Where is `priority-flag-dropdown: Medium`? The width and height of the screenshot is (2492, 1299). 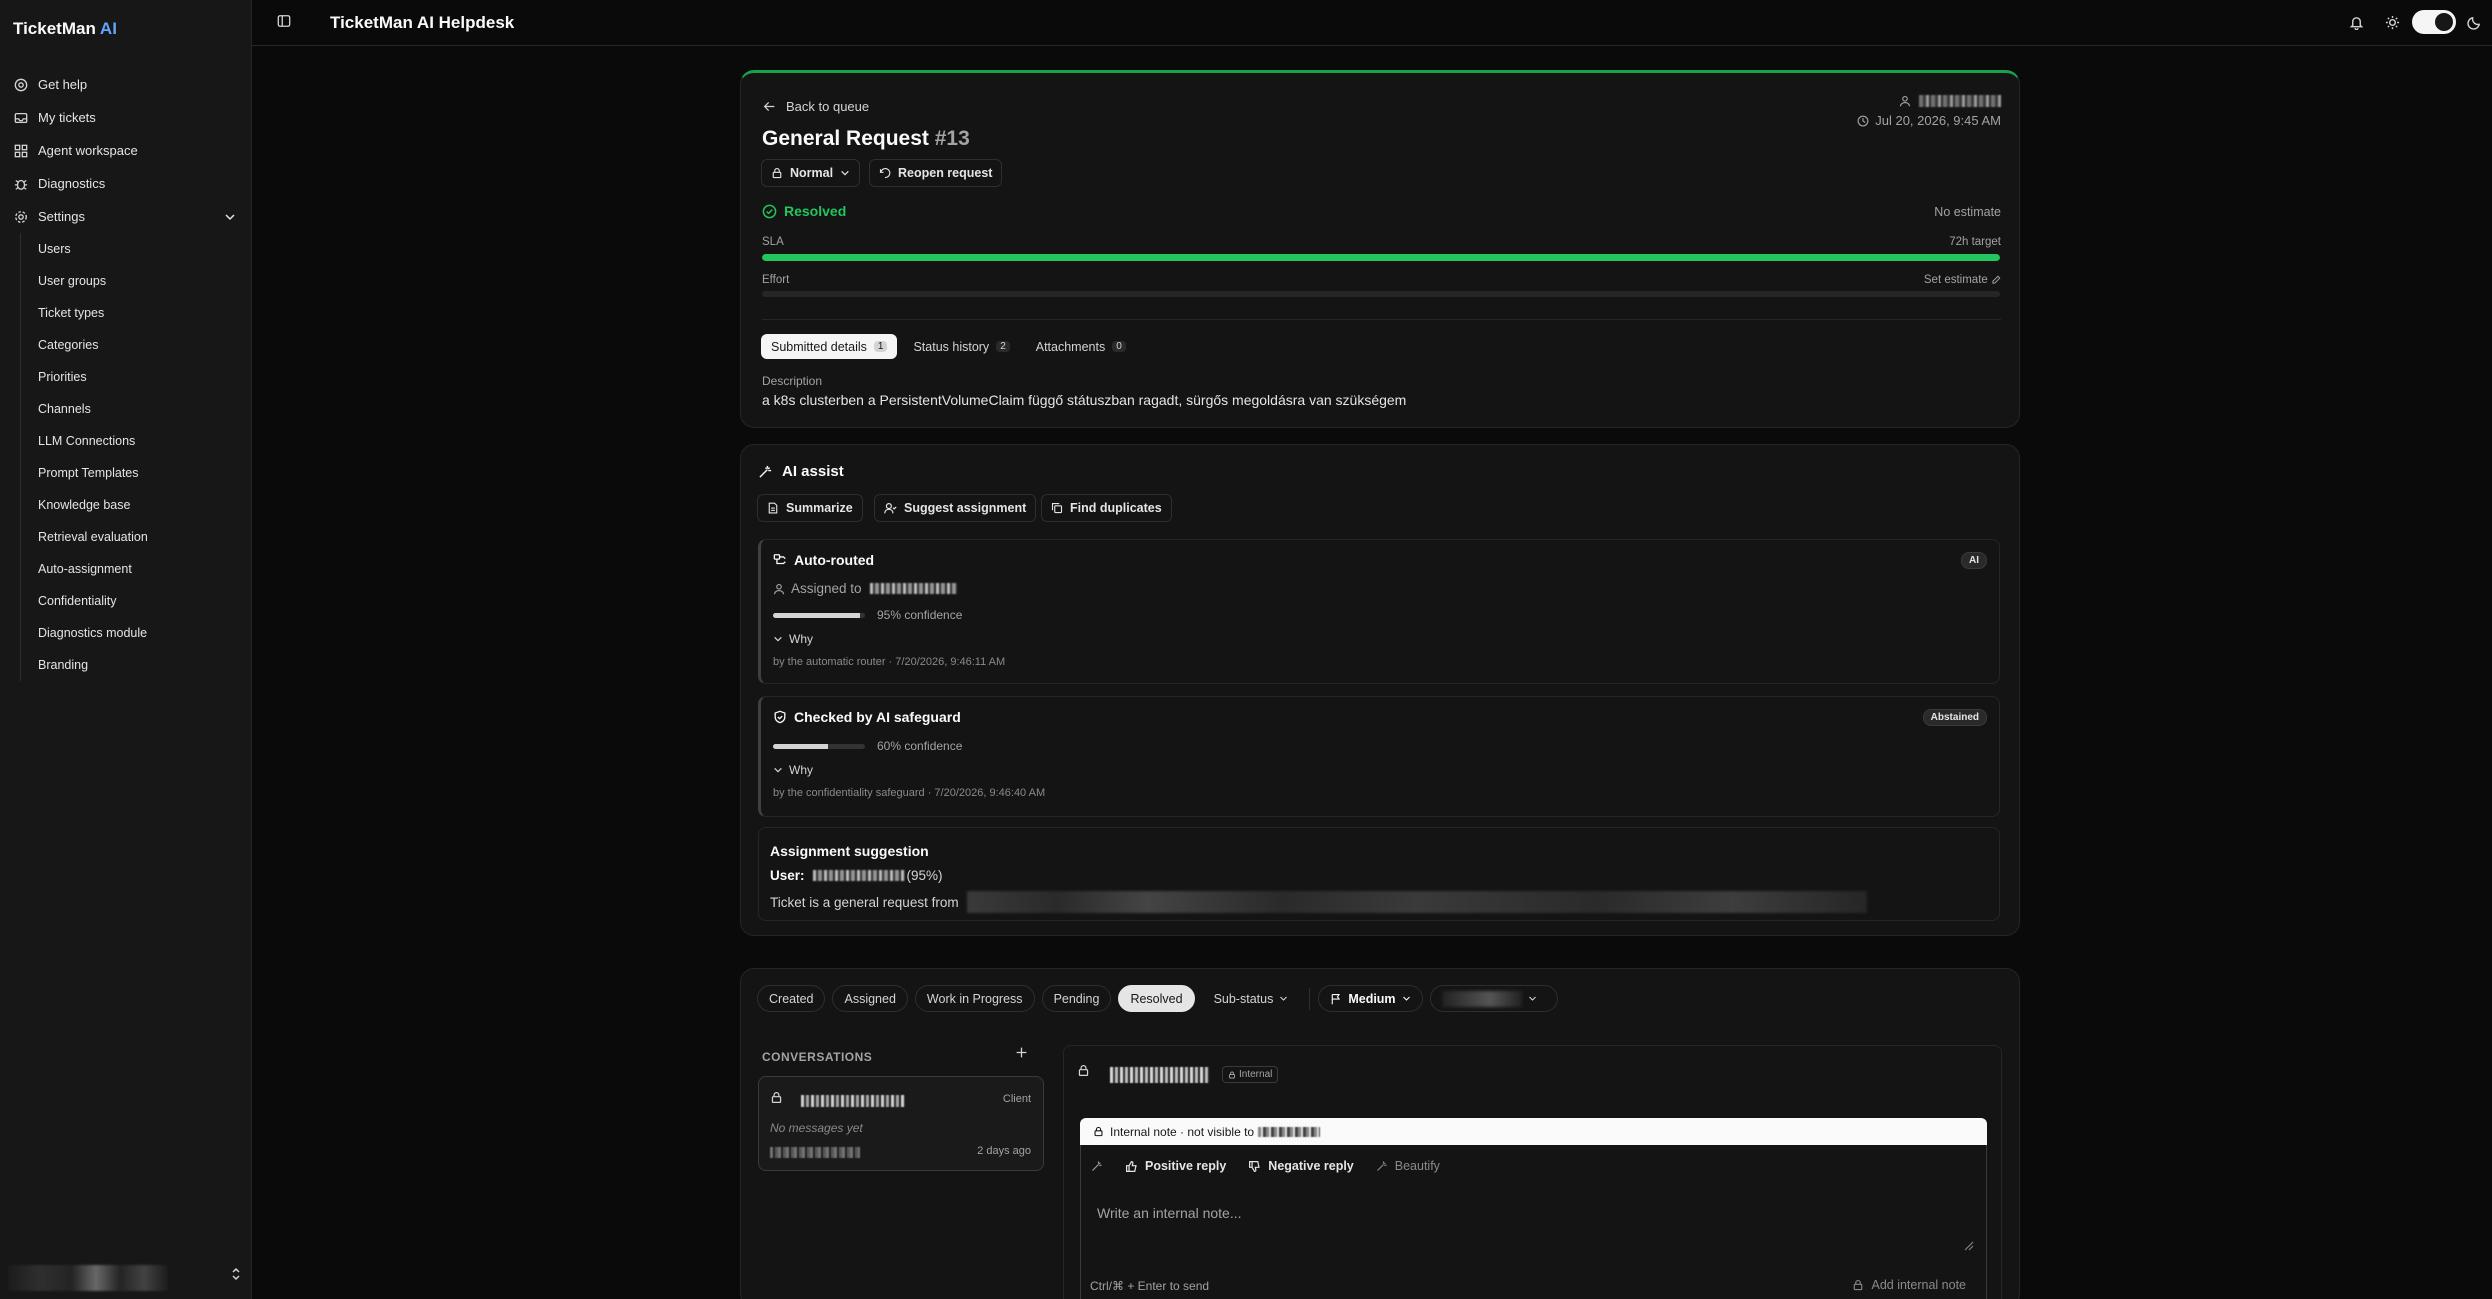
priority-flag-dropdown: Medium is located at coordinates (1370, 998).